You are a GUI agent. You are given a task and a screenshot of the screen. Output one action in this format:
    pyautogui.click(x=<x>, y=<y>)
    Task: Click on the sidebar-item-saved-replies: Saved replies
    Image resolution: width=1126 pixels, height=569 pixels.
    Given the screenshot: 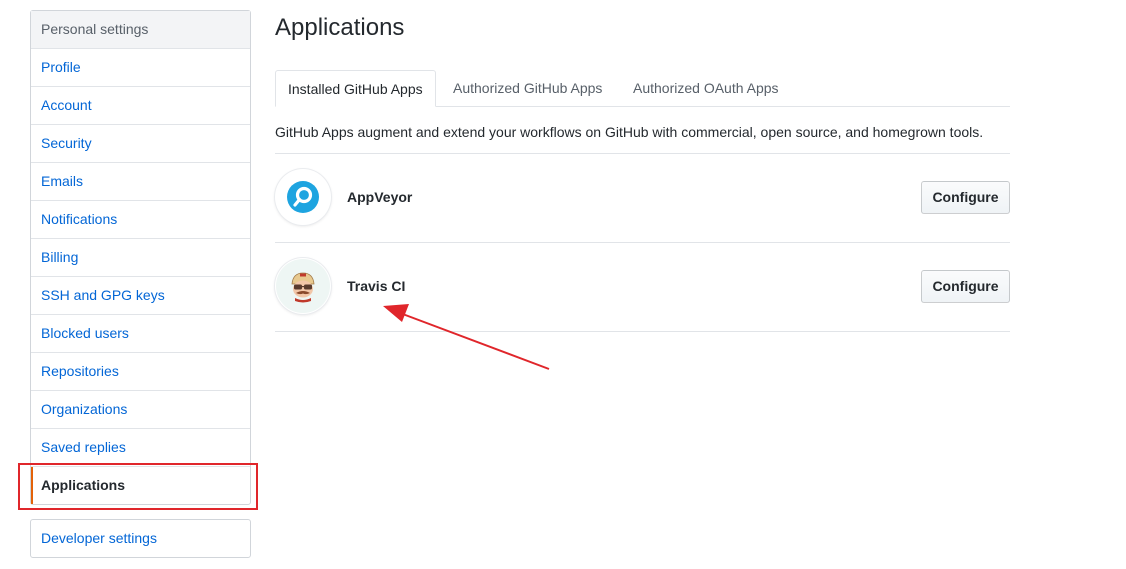 What is the action you would take?
    pyautogui.click(x=140, y=448)
    